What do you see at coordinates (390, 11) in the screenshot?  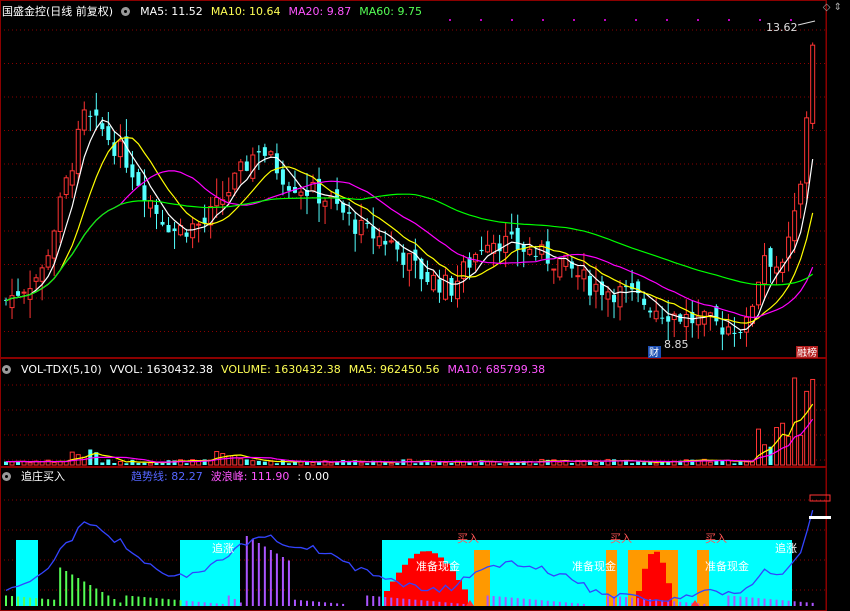 I see `ma60-label: MA60: 9.75` at bounding box center [390, 11].